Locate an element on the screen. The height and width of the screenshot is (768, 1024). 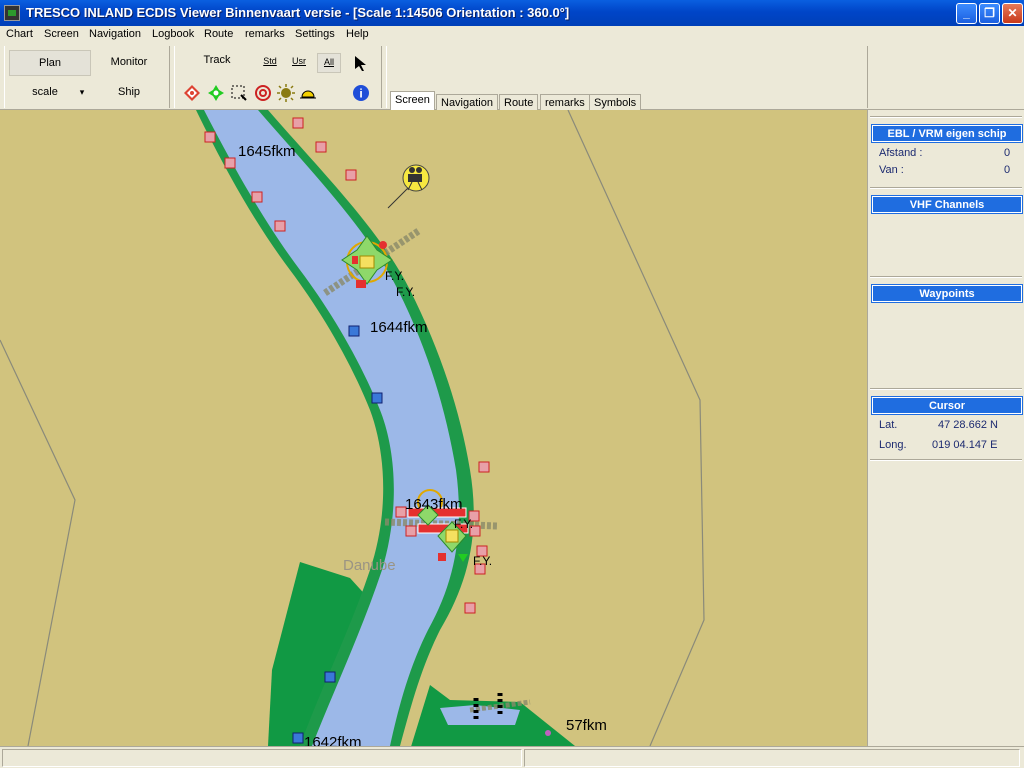
afstand-value: 0 is located at coordinates (1007, 153).